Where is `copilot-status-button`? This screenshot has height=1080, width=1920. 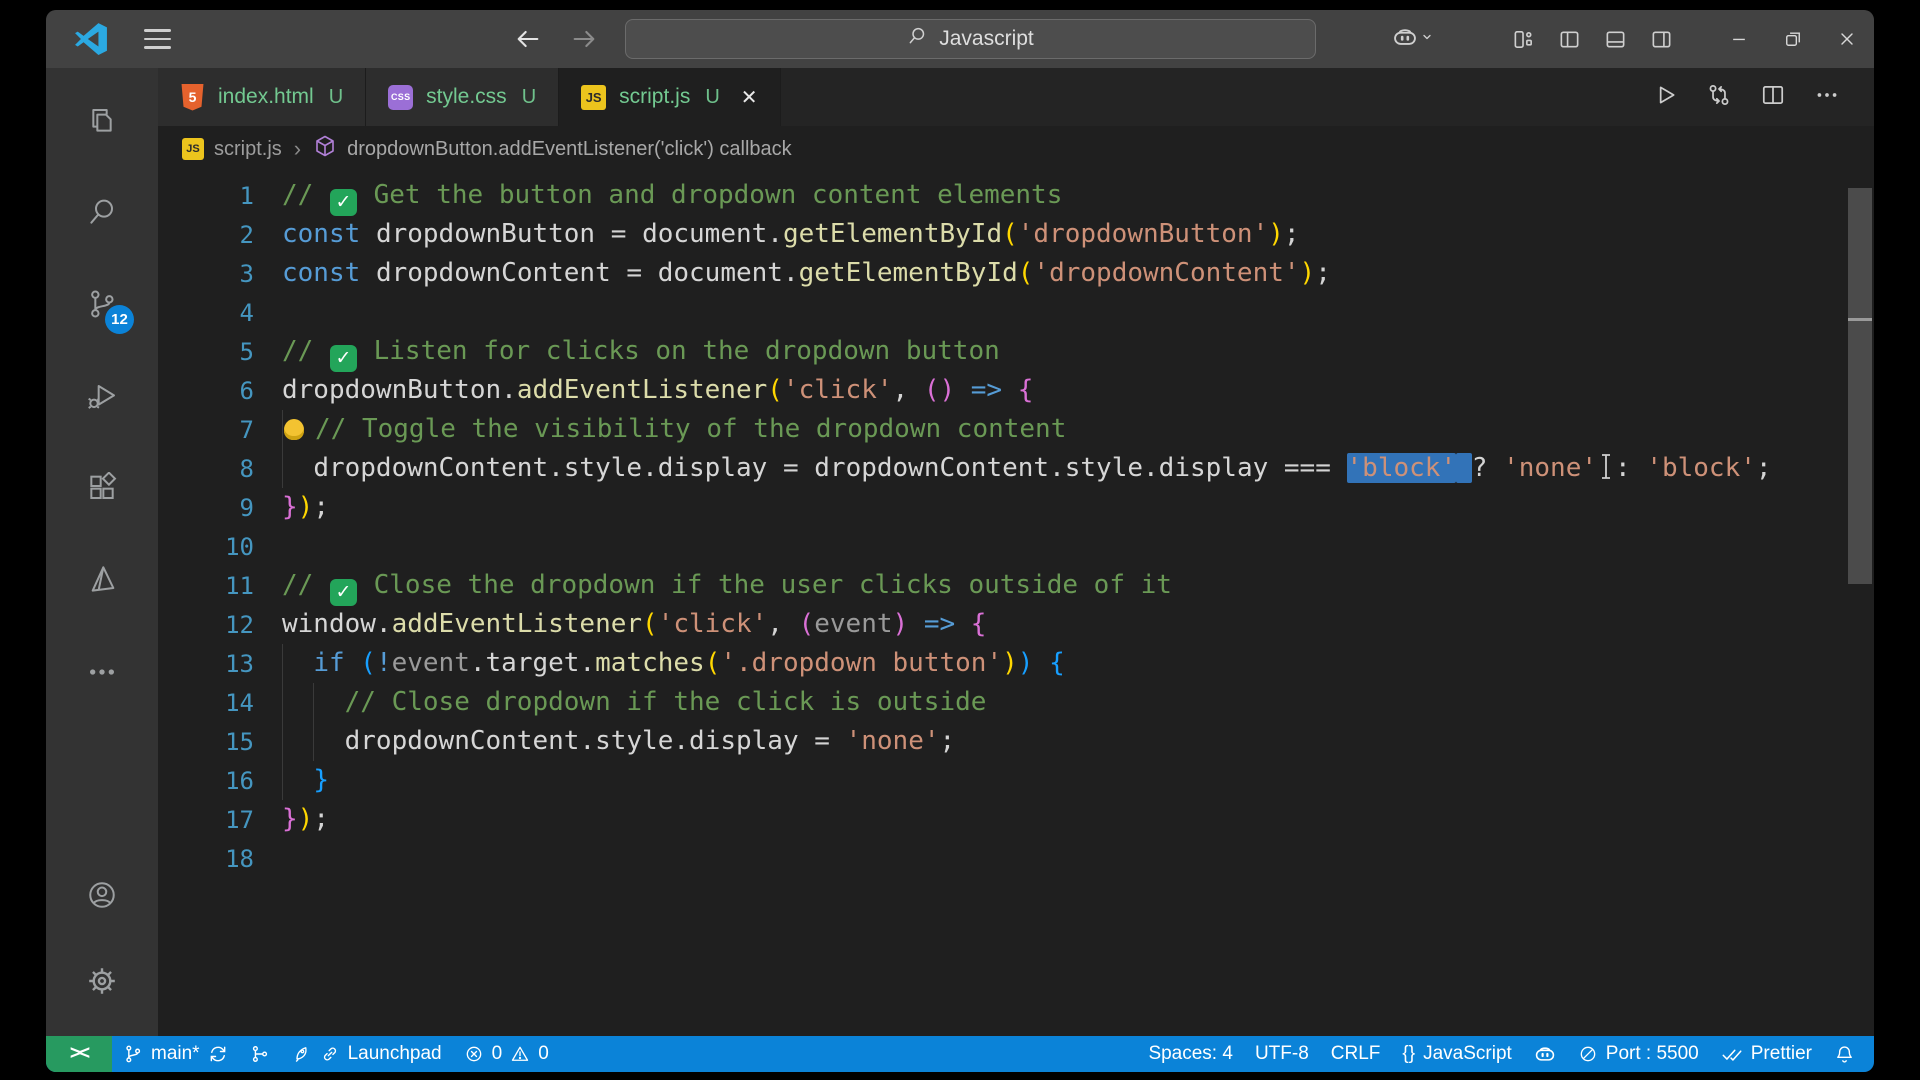 copilot-status-button is located at coordinates (1545, 1054).